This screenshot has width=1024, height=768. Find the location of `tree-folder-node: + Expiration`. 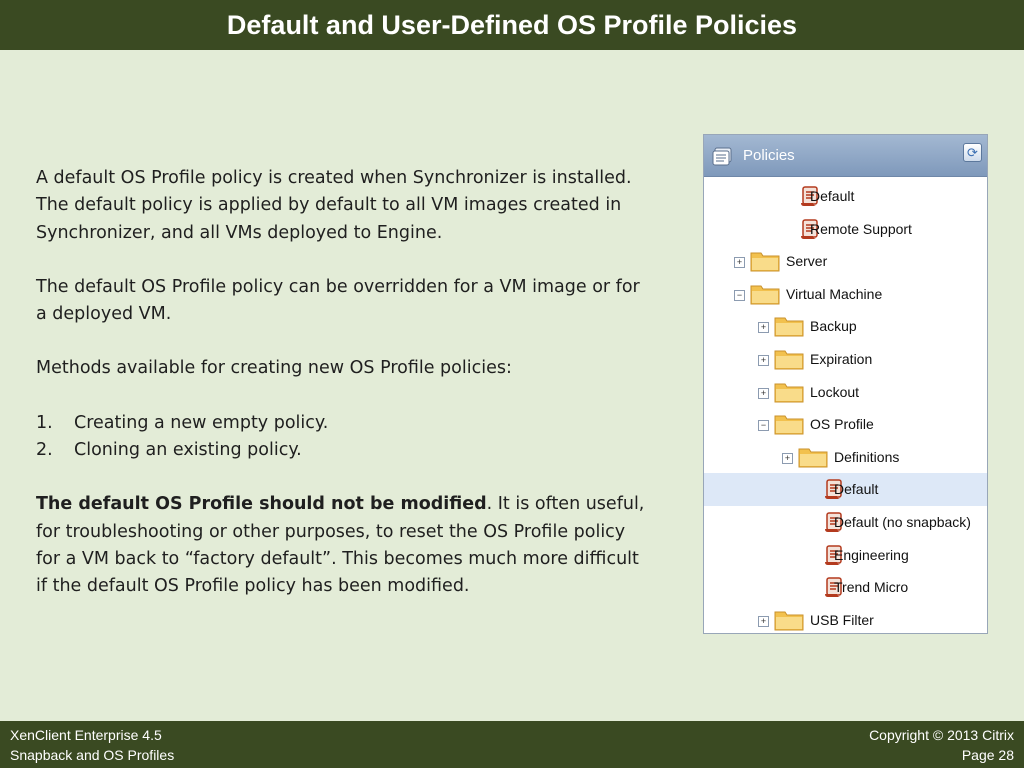

tree-folder-node: + Expiration is located at coordinates (845, 359).